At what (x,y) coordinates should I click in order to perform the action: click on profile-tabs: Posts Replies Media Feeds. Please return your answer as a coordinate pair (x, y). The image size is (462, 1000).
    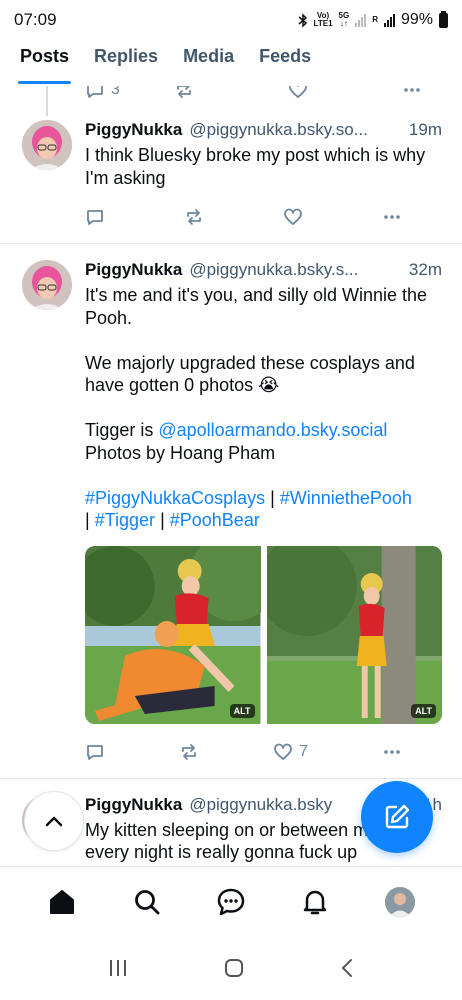
    Looking at the image, I should click on (231, 63).